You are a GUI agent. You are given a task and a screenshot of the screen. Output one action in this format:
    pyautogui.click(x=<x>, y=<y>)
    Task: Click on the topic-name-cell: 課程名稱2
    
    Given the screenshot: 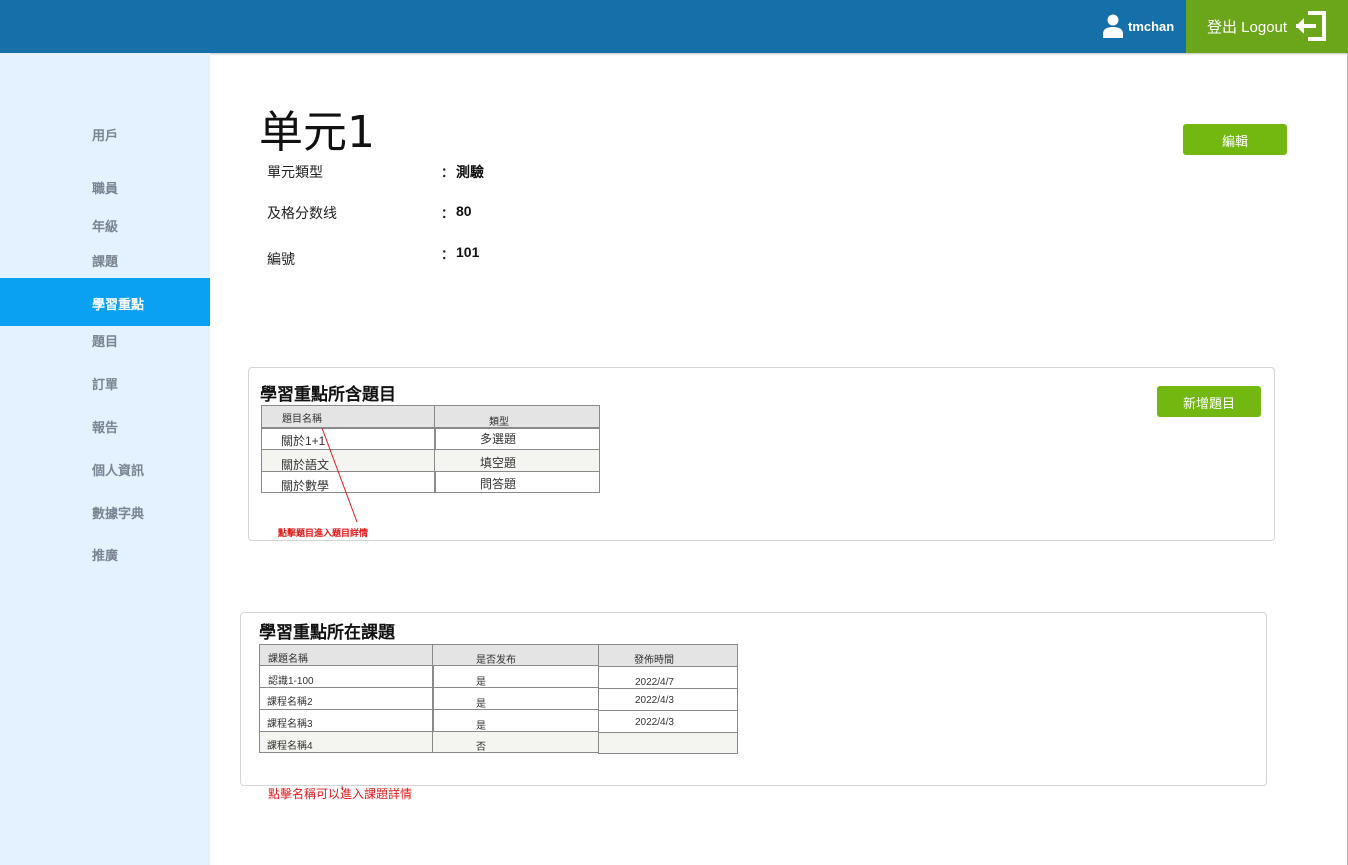 What is the action you would take?
    pyautogui.click(x=346, y=698)
    